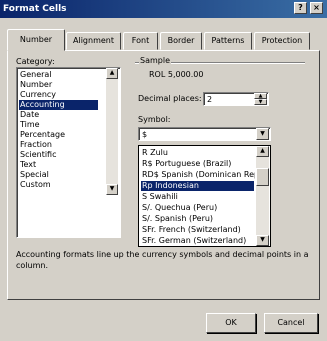 This screenshot has width=327, height=341. Describe the element at coordinates (35, 185) in the screenshot. I see `list-item: Custom` at that location.